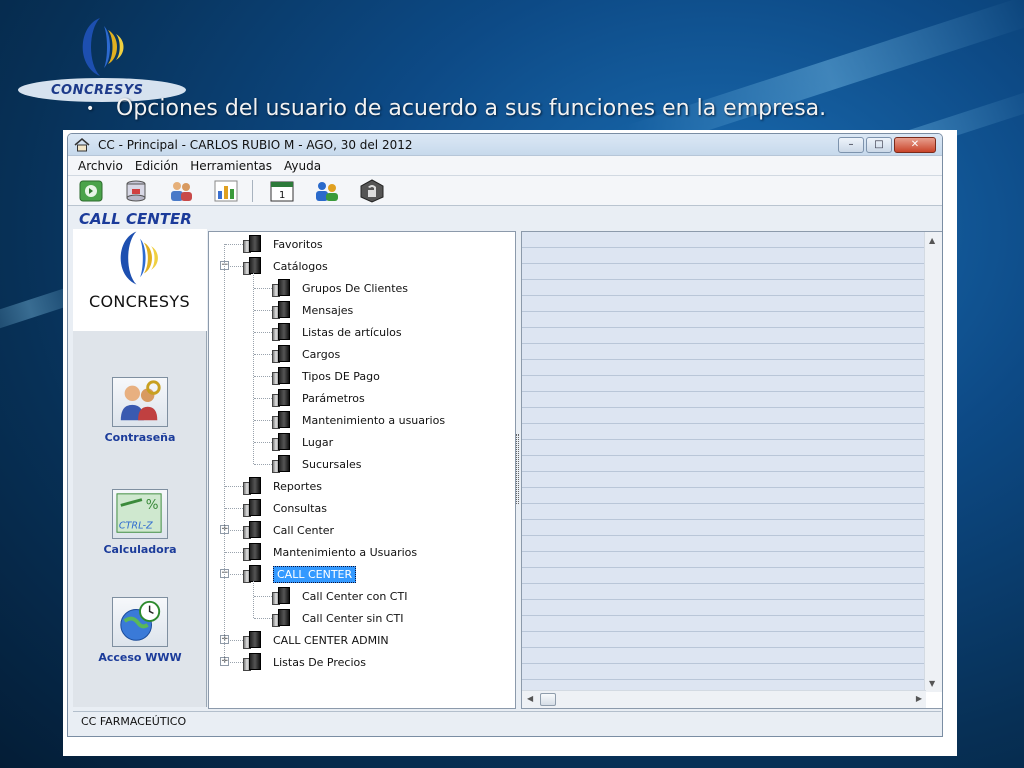 This screenshot has width=1024, height=768. I want to click on maximize-button: □, so click(879, 144).